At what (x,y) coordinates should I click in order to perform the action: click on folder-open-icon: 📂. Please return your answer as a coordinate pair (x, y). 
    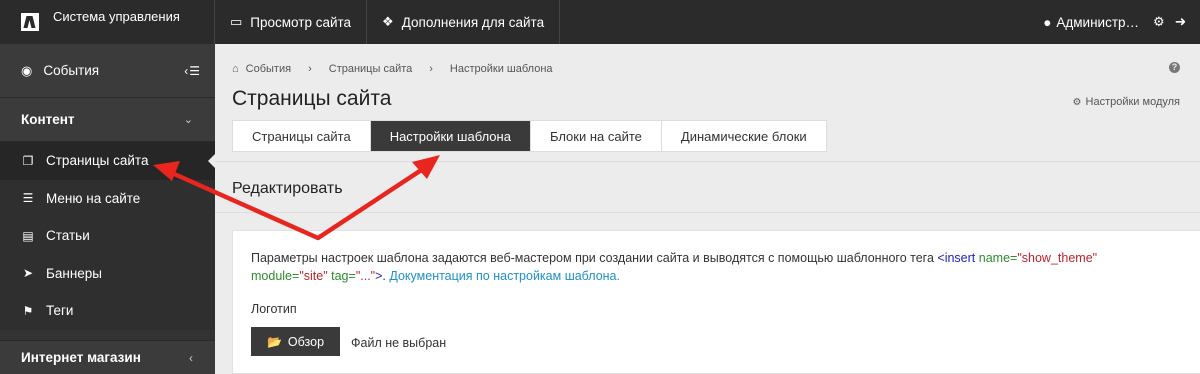
    Looking at the image, I should click on (274, 341).